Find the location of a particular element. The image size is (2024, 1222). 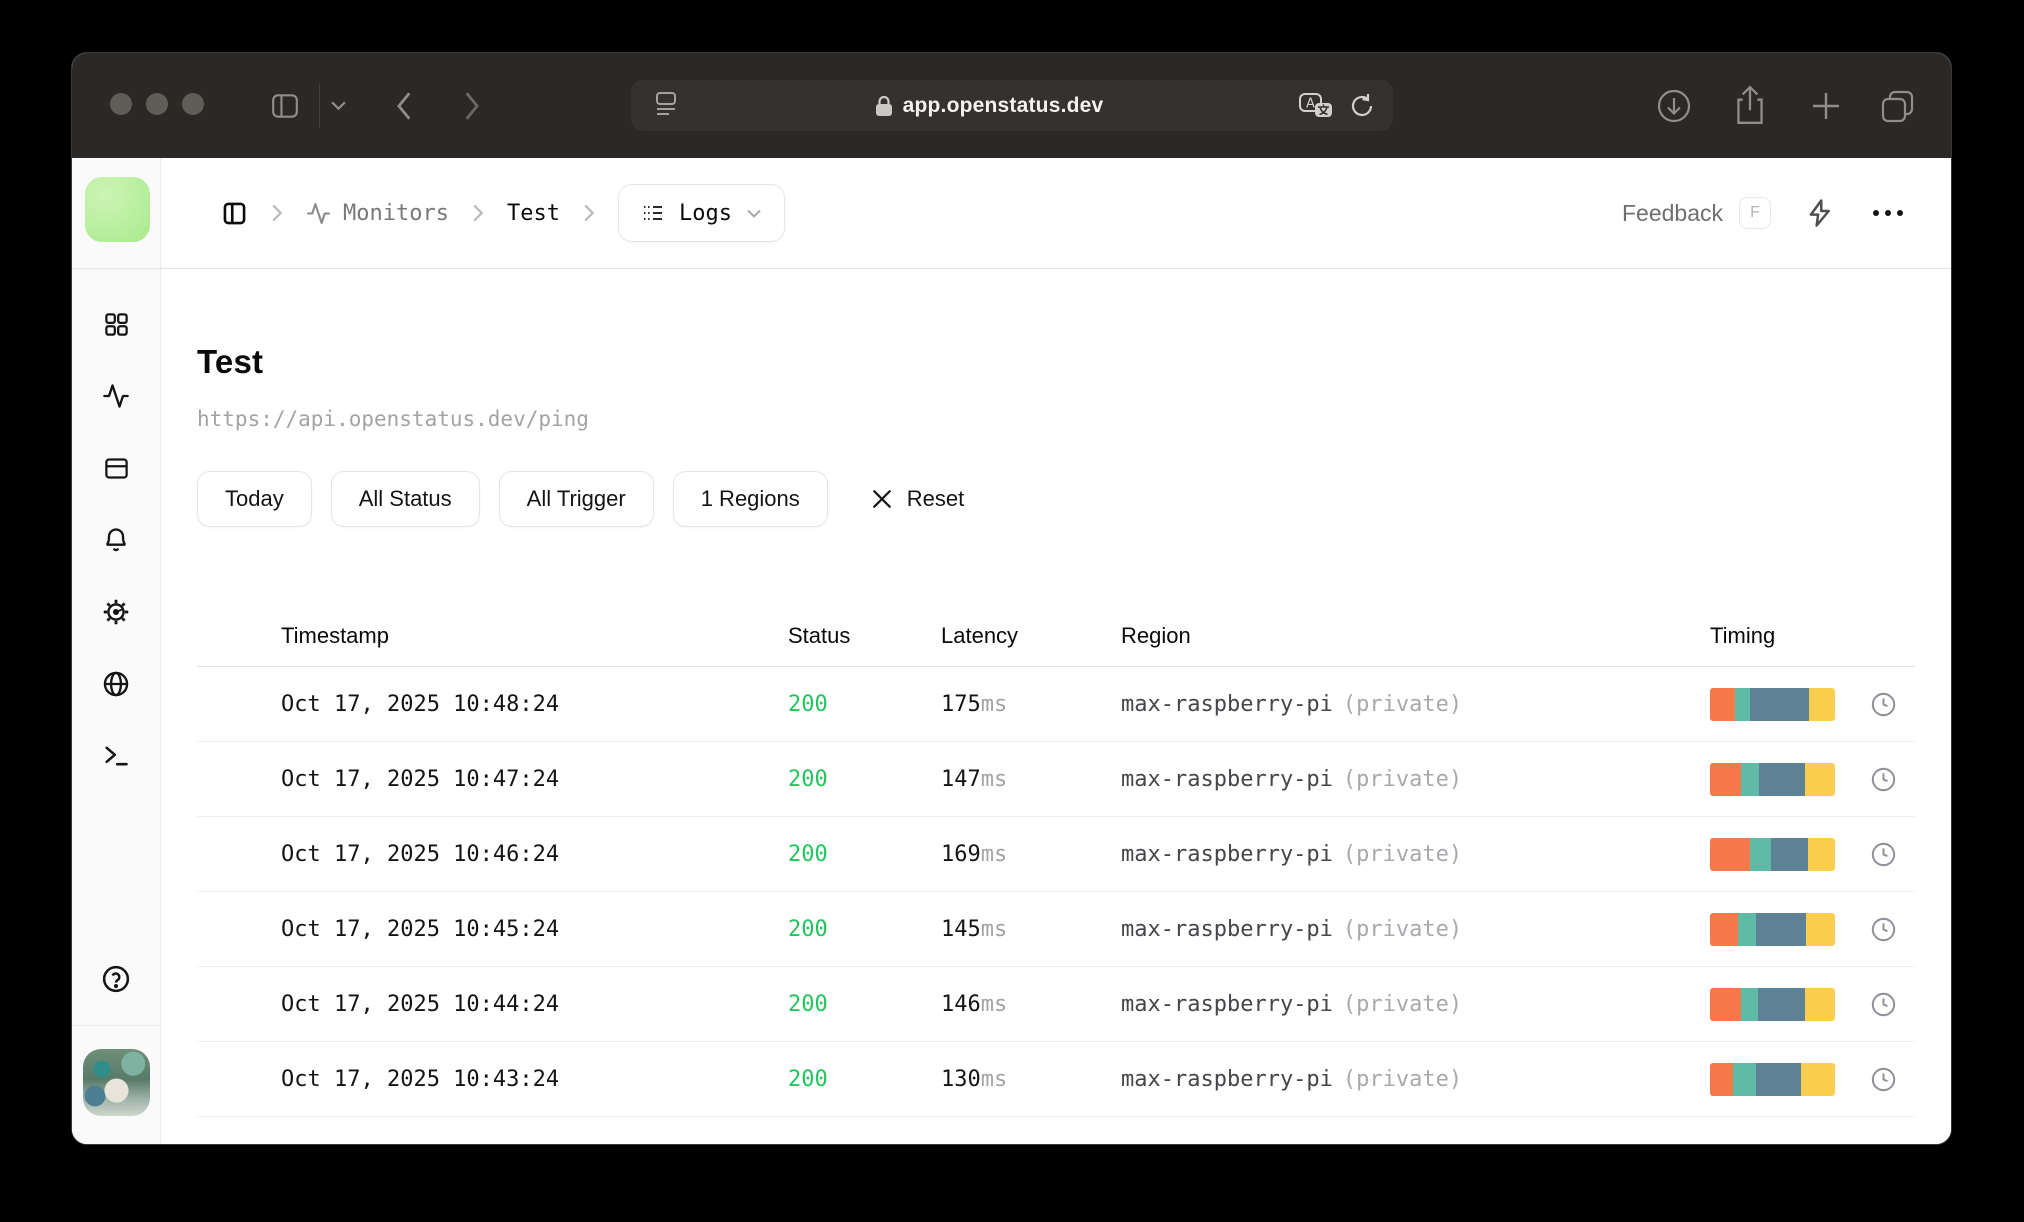

sidebar-item-domains is located at coordinates (116, 684).